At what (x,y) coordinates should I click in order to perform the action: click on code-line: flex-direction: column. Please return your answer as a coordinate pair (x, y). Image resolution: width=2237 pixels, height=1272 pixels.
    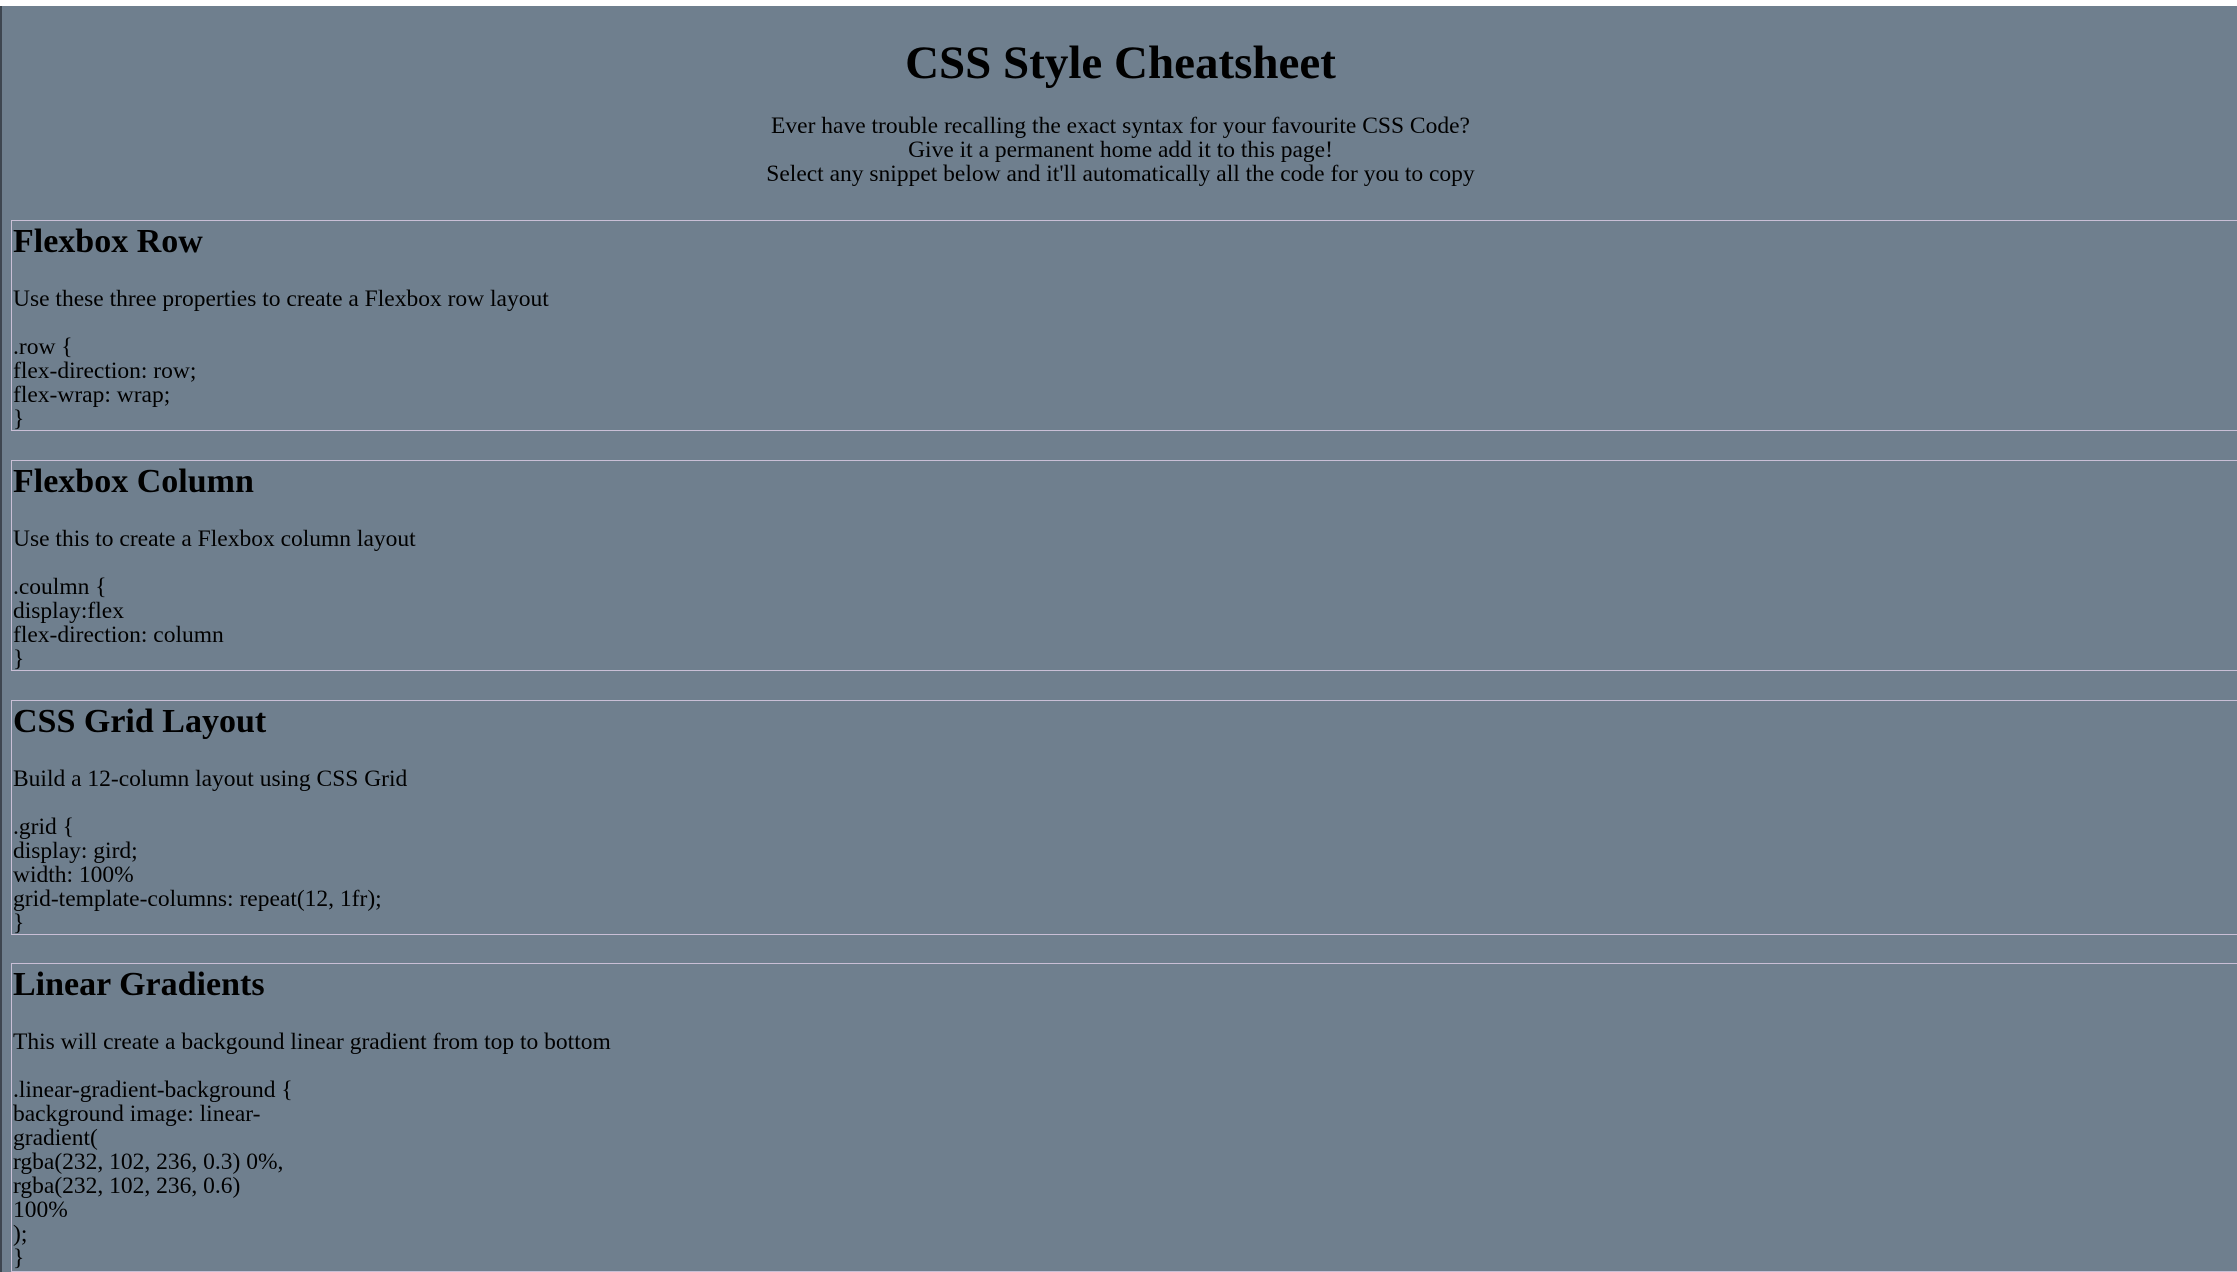
    Looking at the image, I should click on (118, 635).